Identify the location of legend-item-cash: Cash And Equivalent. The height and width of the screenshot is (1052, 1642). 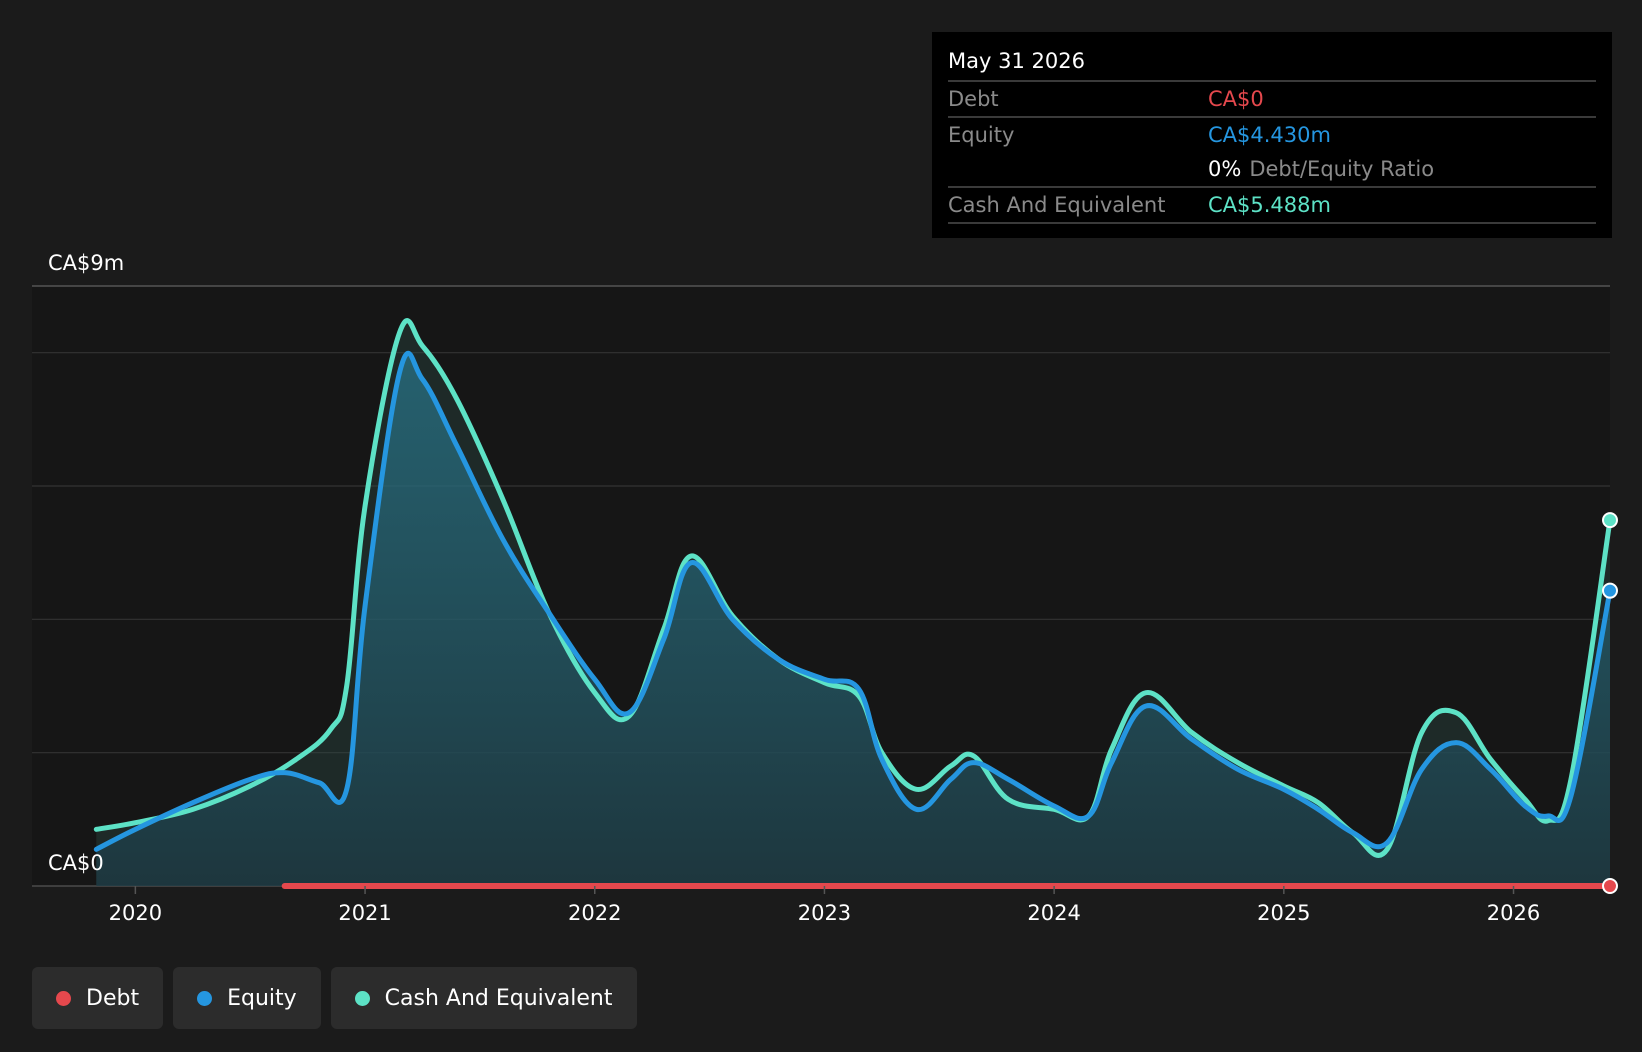
(483, 998).